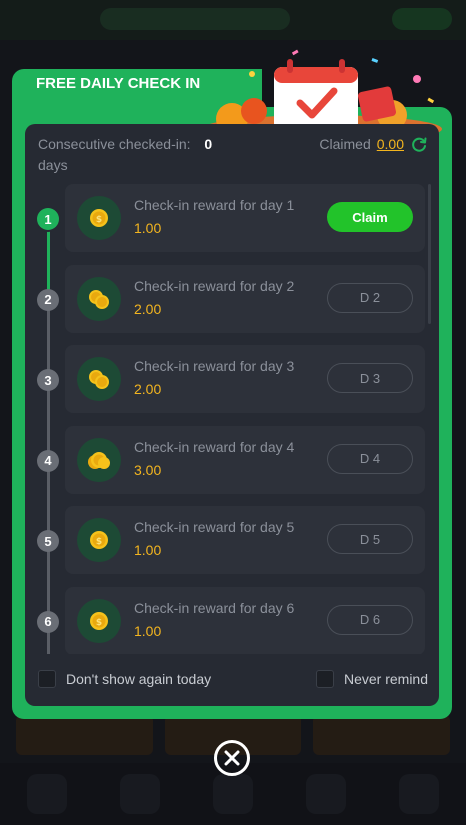 This screenshot has width=466, height=825. I want to click on reward-label: Check-in reward for day 5, so click(214, 527).